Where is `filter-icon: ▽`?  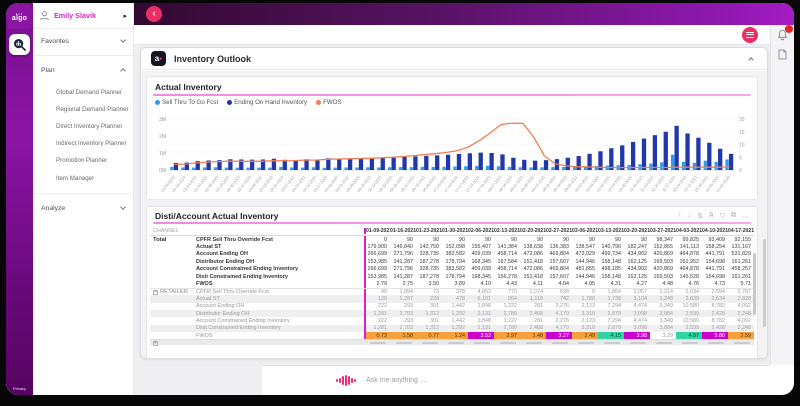 filter-icon: ▽ is located at coordinates (722, 216).